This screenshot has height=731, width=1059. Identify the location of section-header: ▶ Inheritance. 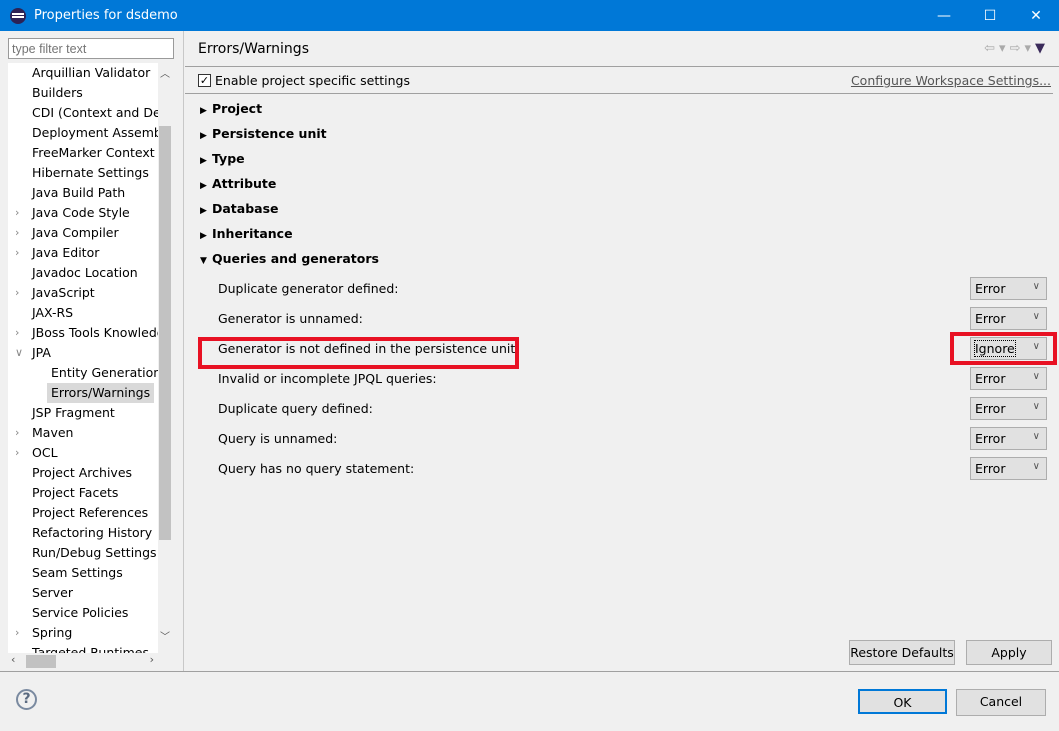
(246, 233).